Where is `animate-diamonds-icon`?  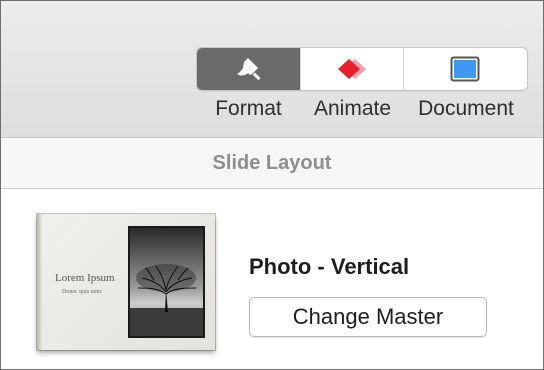 animate-diamonds-icon is located at coordinates (352, 69).